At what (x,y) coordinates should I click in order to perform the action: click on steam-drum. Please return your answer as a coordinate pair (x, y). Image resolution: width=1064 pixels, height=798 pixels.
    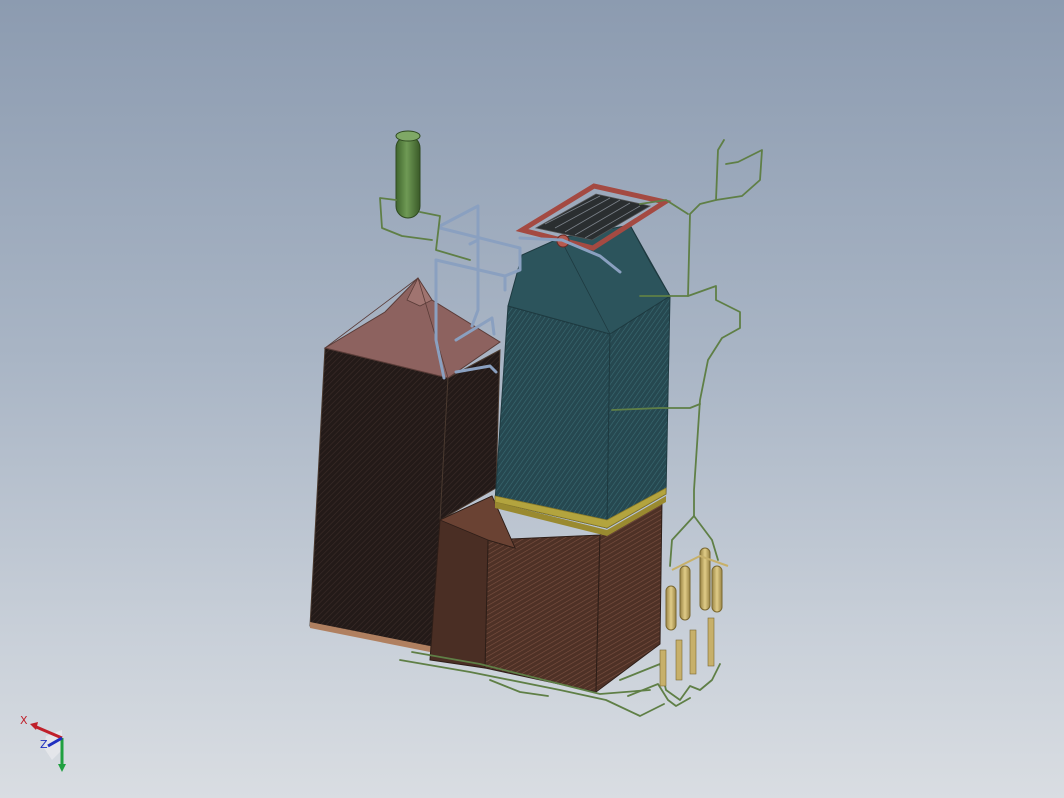
    Looking at the image, I should click on (408, 174).